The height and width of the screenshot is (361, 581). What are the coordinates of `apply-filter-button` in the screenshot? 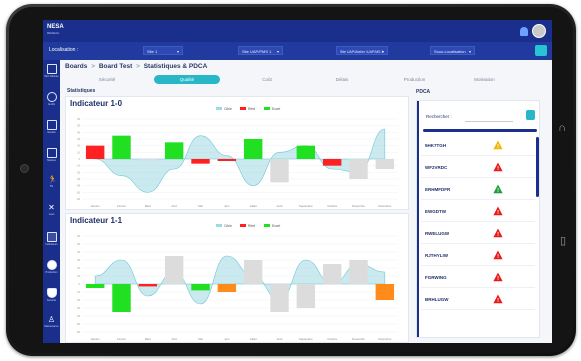 It's located at (541, 50).